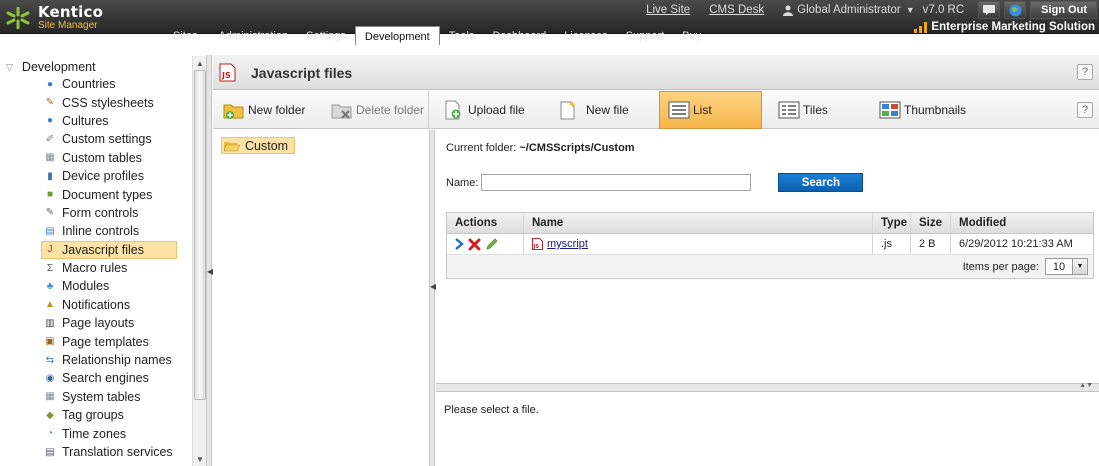 The width and height of the screenshot is (1099, 466). Describe the element at coordinates (186, 34) in the screenshot. I see `nav-sites: Sites` at that location.